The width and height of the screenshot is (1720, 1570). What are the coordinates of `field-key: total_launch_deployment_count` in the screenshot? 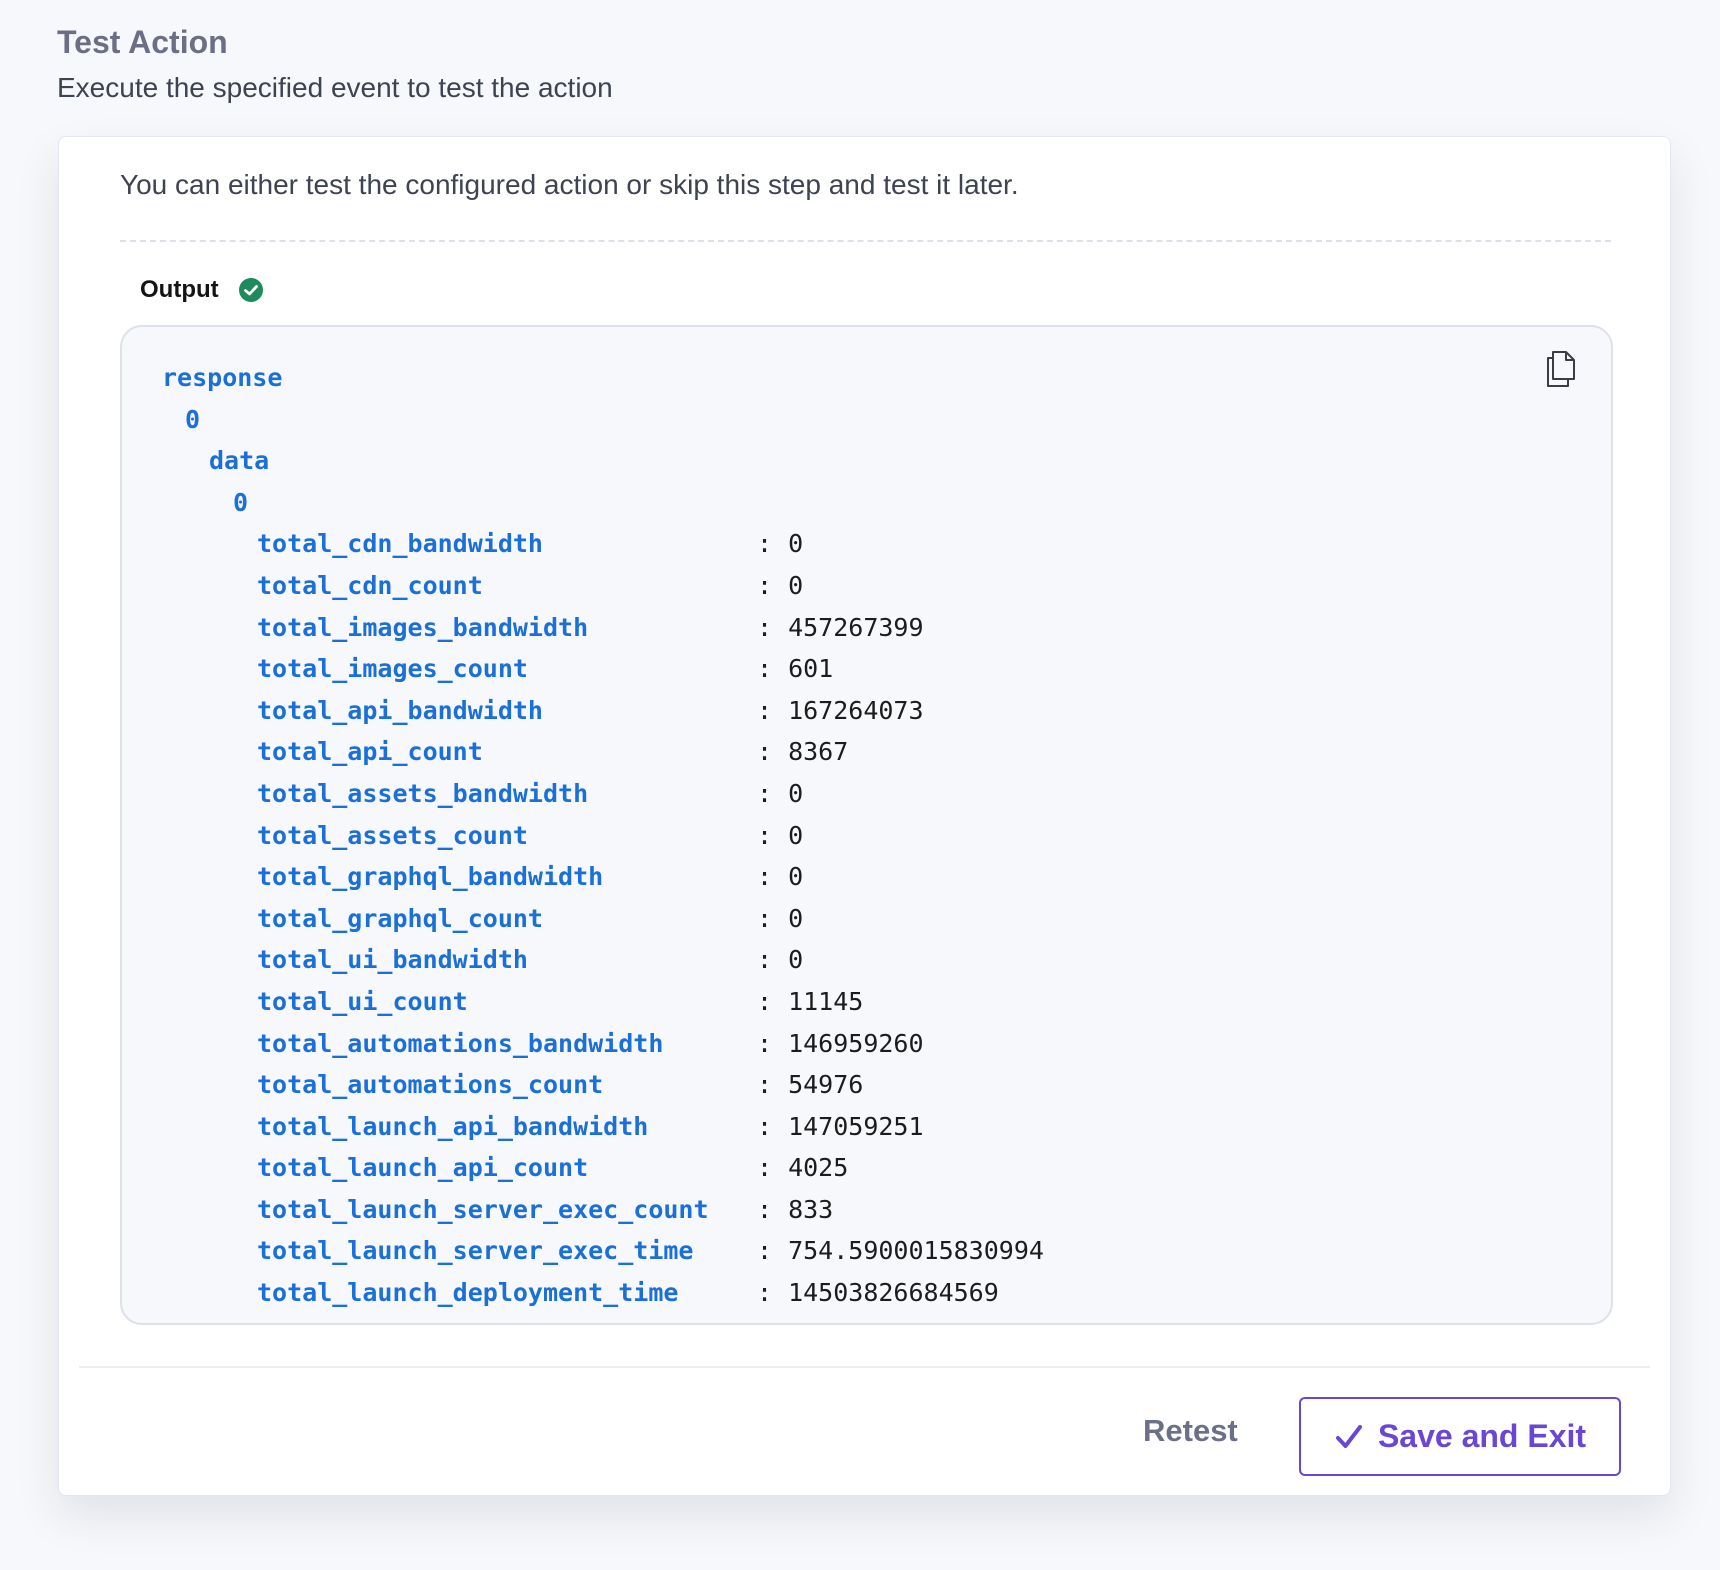 It's located at (507, 1318).